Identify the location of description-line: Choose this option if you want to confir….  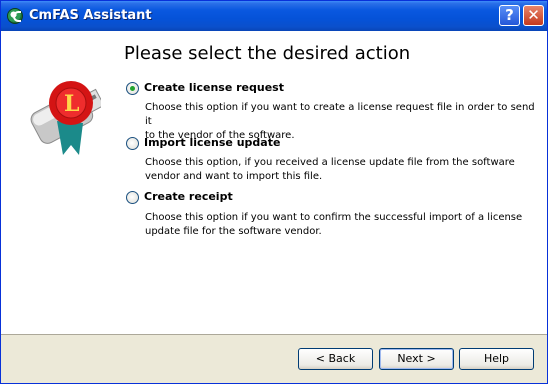
(334, 217).